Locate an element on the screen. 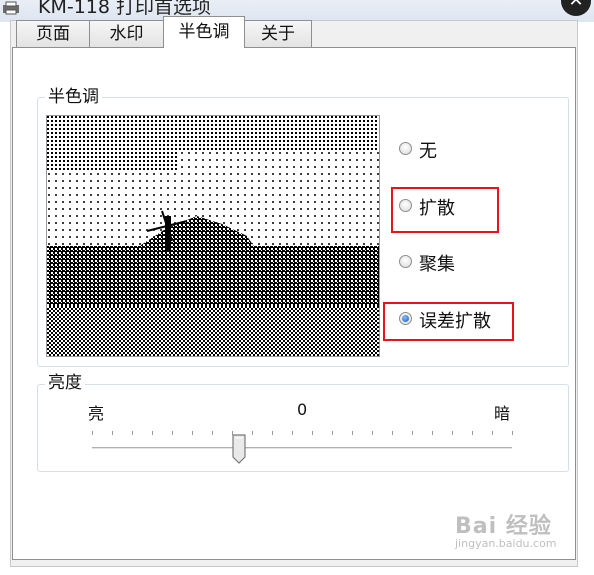 This screenshot has height=575, width=594. radio-label-none: 无 is located at coordinates (428, 151).